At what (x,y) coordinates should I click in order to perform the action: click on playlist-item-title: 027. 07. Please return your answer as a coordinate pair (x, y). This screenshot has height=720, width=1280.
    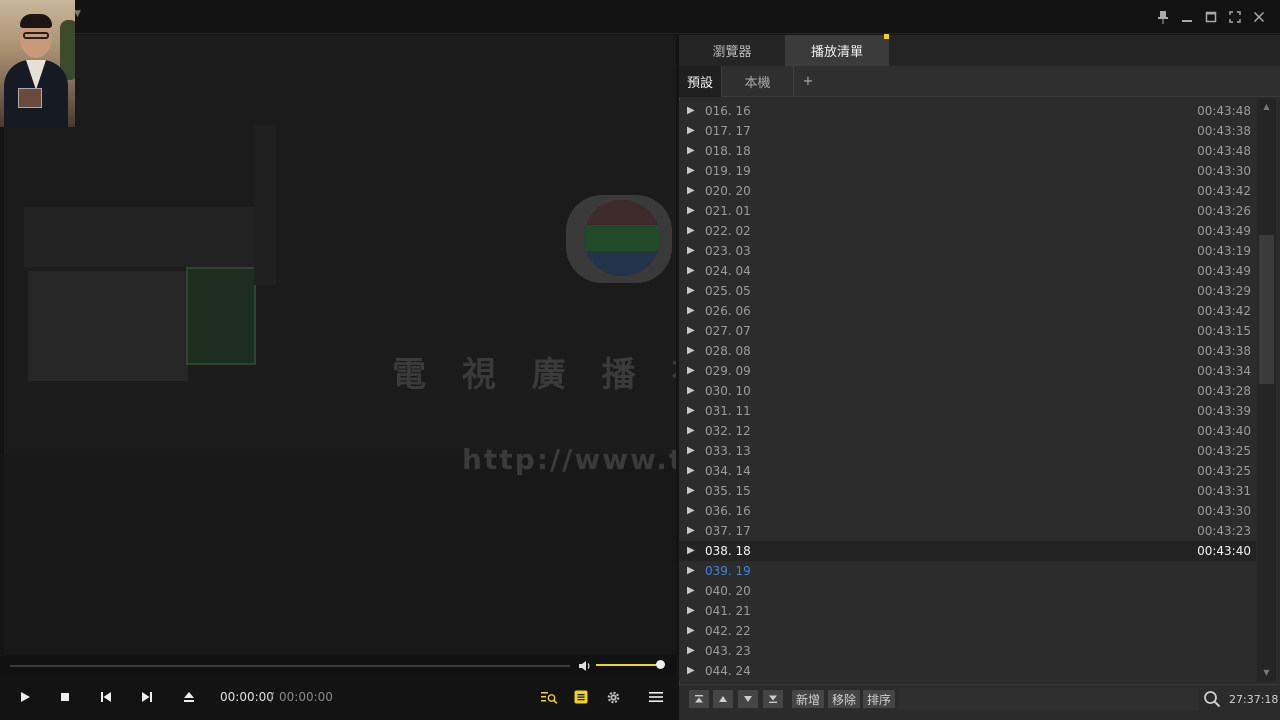
    Looking at the image, I should click on (728, 331).